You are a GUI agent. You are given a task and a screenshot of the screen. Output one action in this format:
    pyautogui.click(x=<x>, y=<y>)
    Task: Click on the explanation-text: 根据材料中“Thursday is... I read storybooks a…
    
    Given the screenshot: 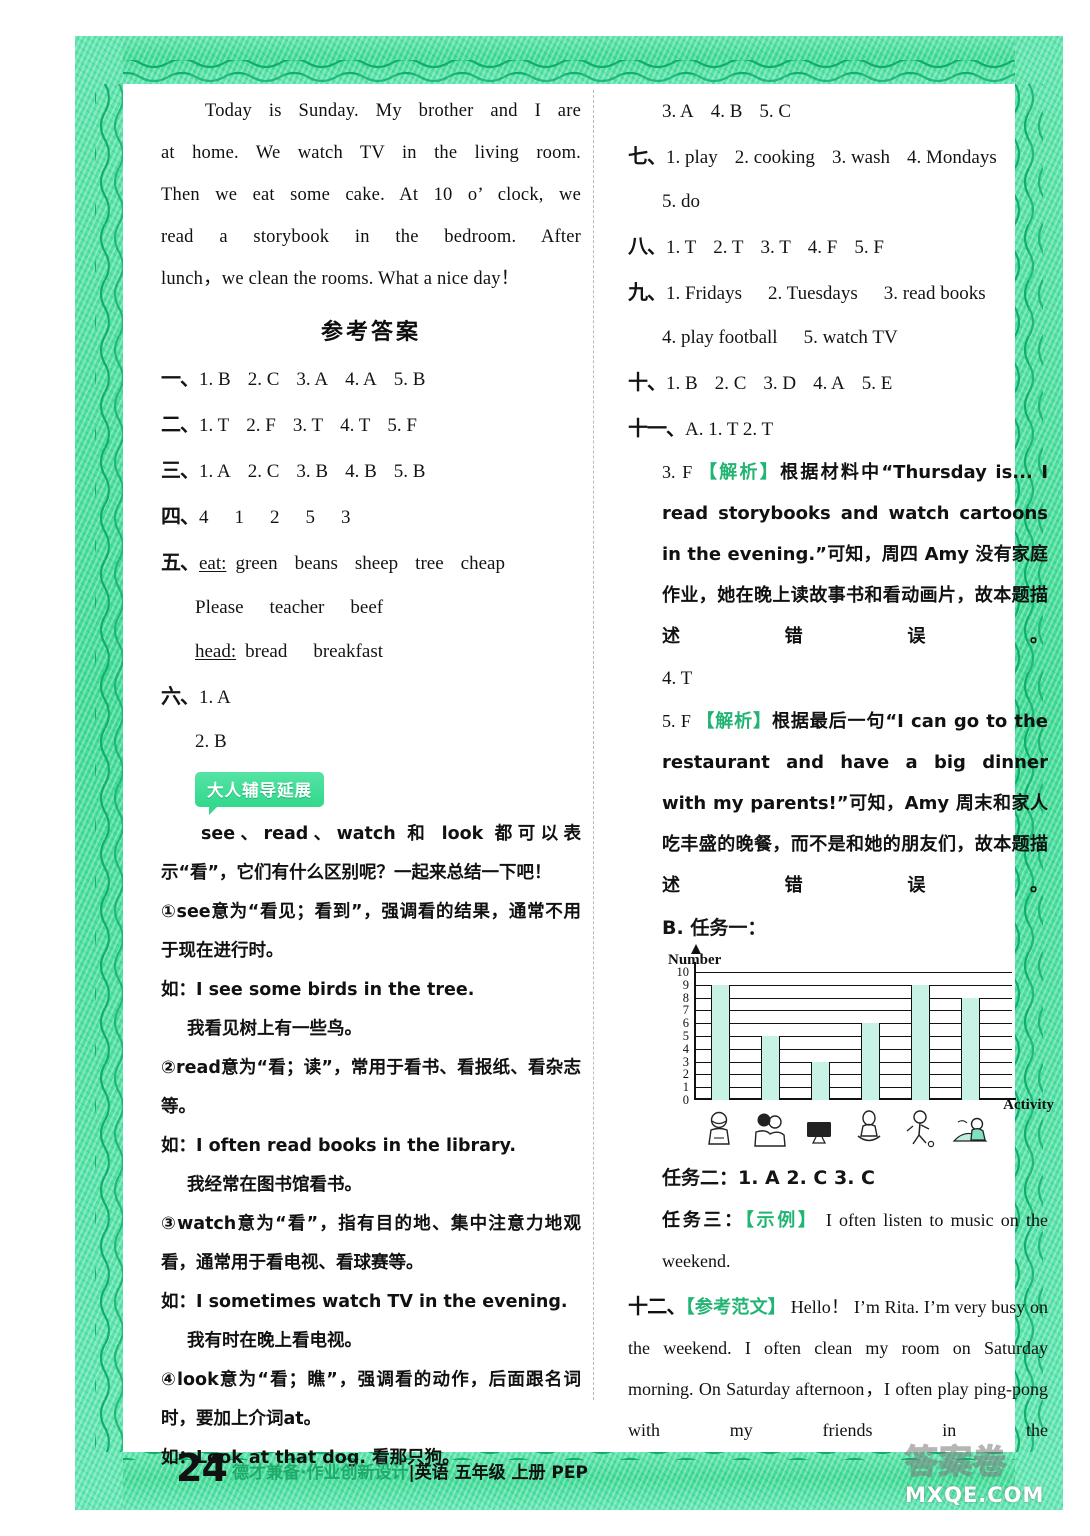 What is the action you would take?
    pyautogui.click(x=855, y=554)
    